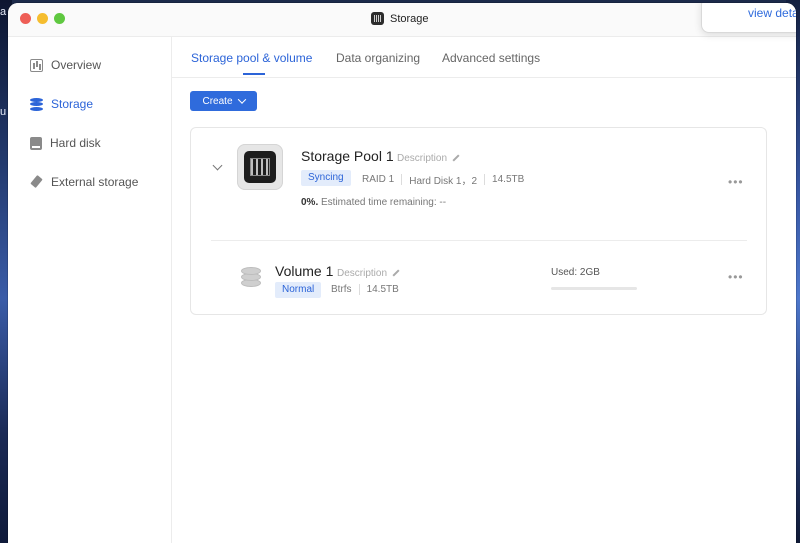 Image resolution: width=800 pixels, height=543 pixels. I want to click on volume-status-badge: Normal, so click(298, 290).